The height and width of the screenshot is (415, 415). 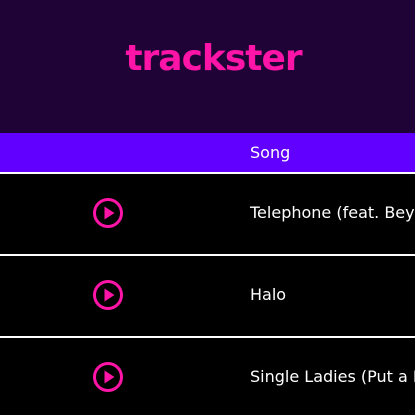 What do you see at coordinates (270, 152) in the screenshot?
I see `song-column-header: Song` at bounding box center [270, 152].